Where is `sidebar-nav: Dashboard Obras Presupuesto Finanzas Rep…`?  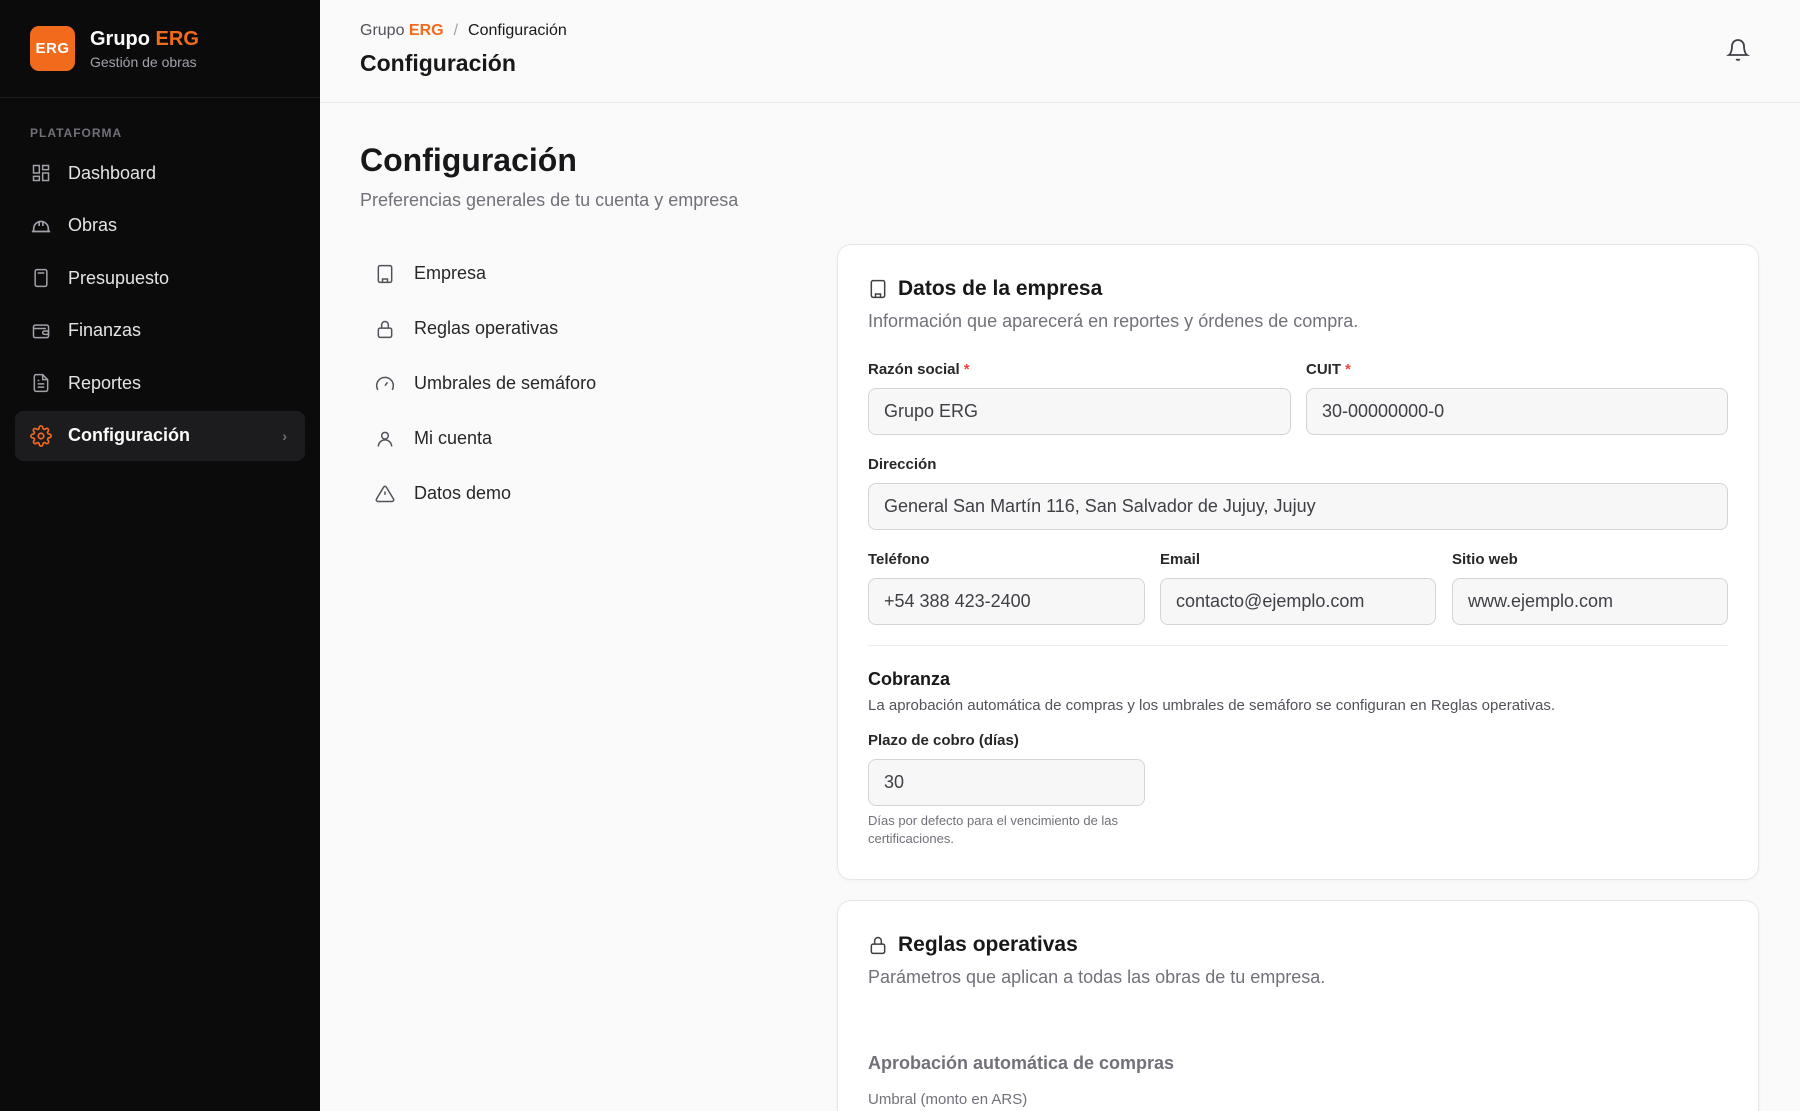
sidebar-nav: Dashboard Obras Presupuesto Finanzas Rep… is located at coordinates (160, 304).